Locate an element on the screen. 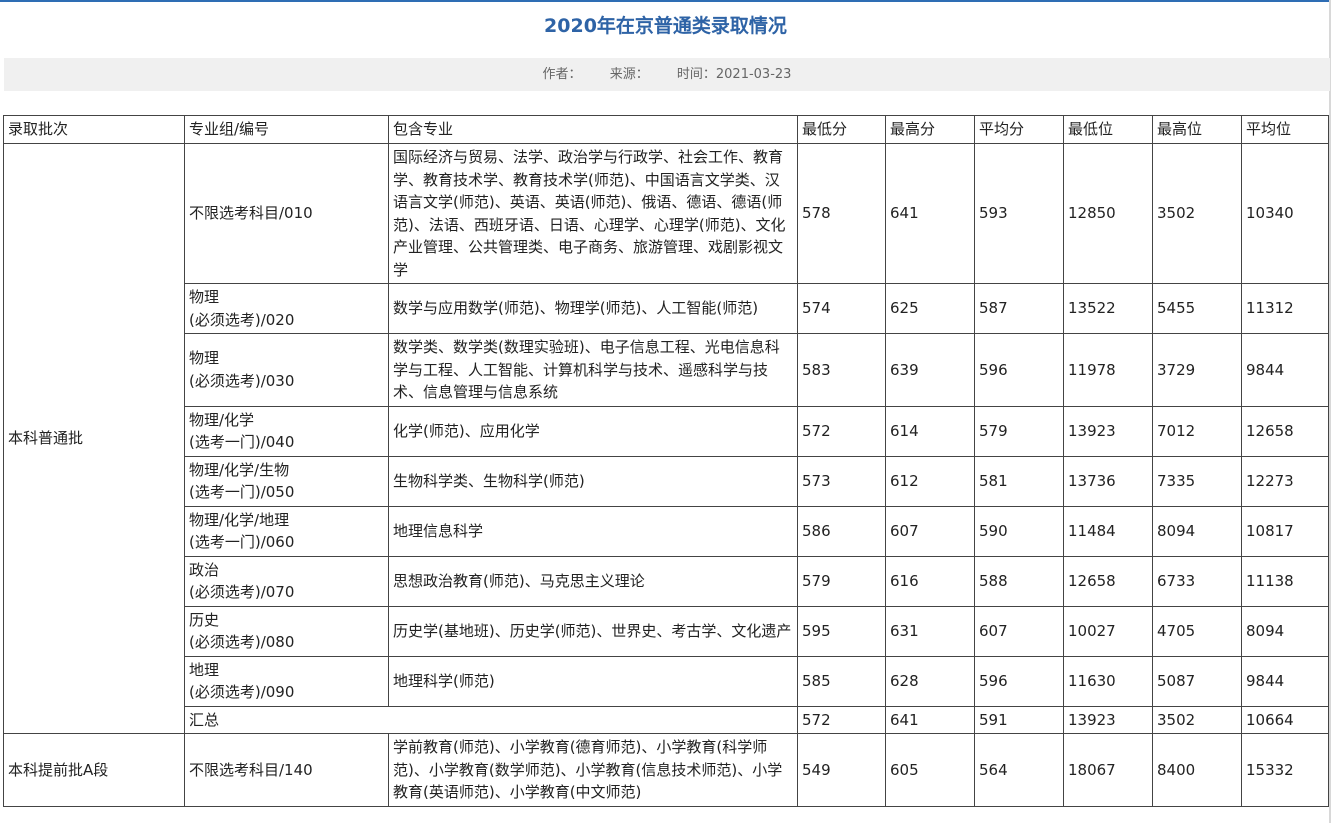  page-title: 2020年在京普通类录取情况 is located at coordinates (665, 26).